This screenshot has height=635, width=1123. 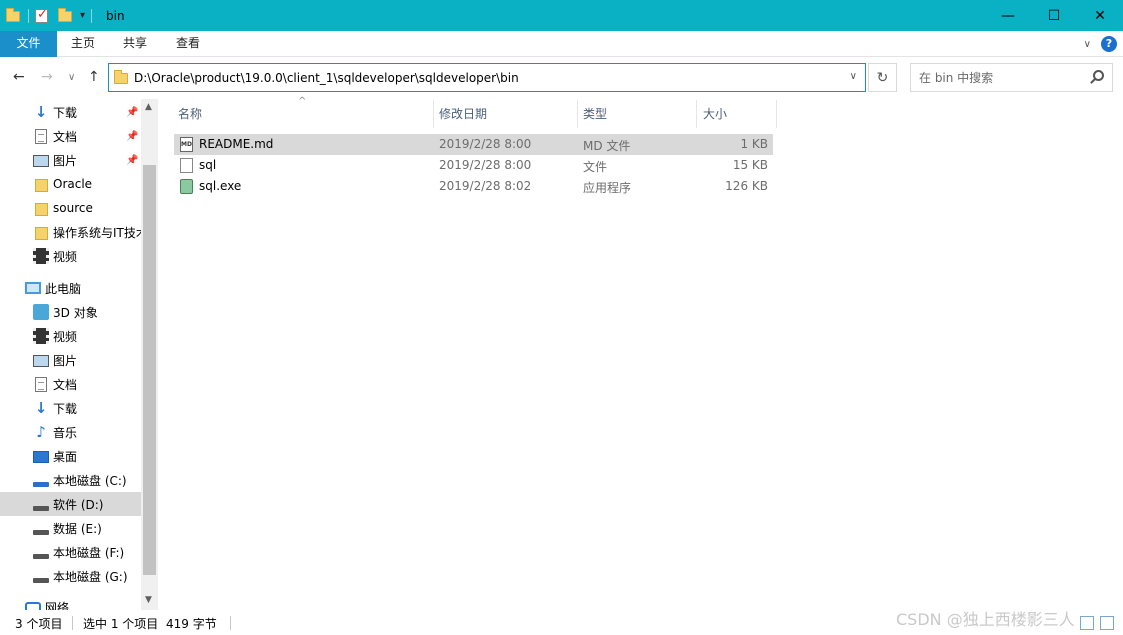 I want to click on file-row: MD README.md 2019/2/28 8:00 MD 文件 1 KB, so click(x=473, y=144).